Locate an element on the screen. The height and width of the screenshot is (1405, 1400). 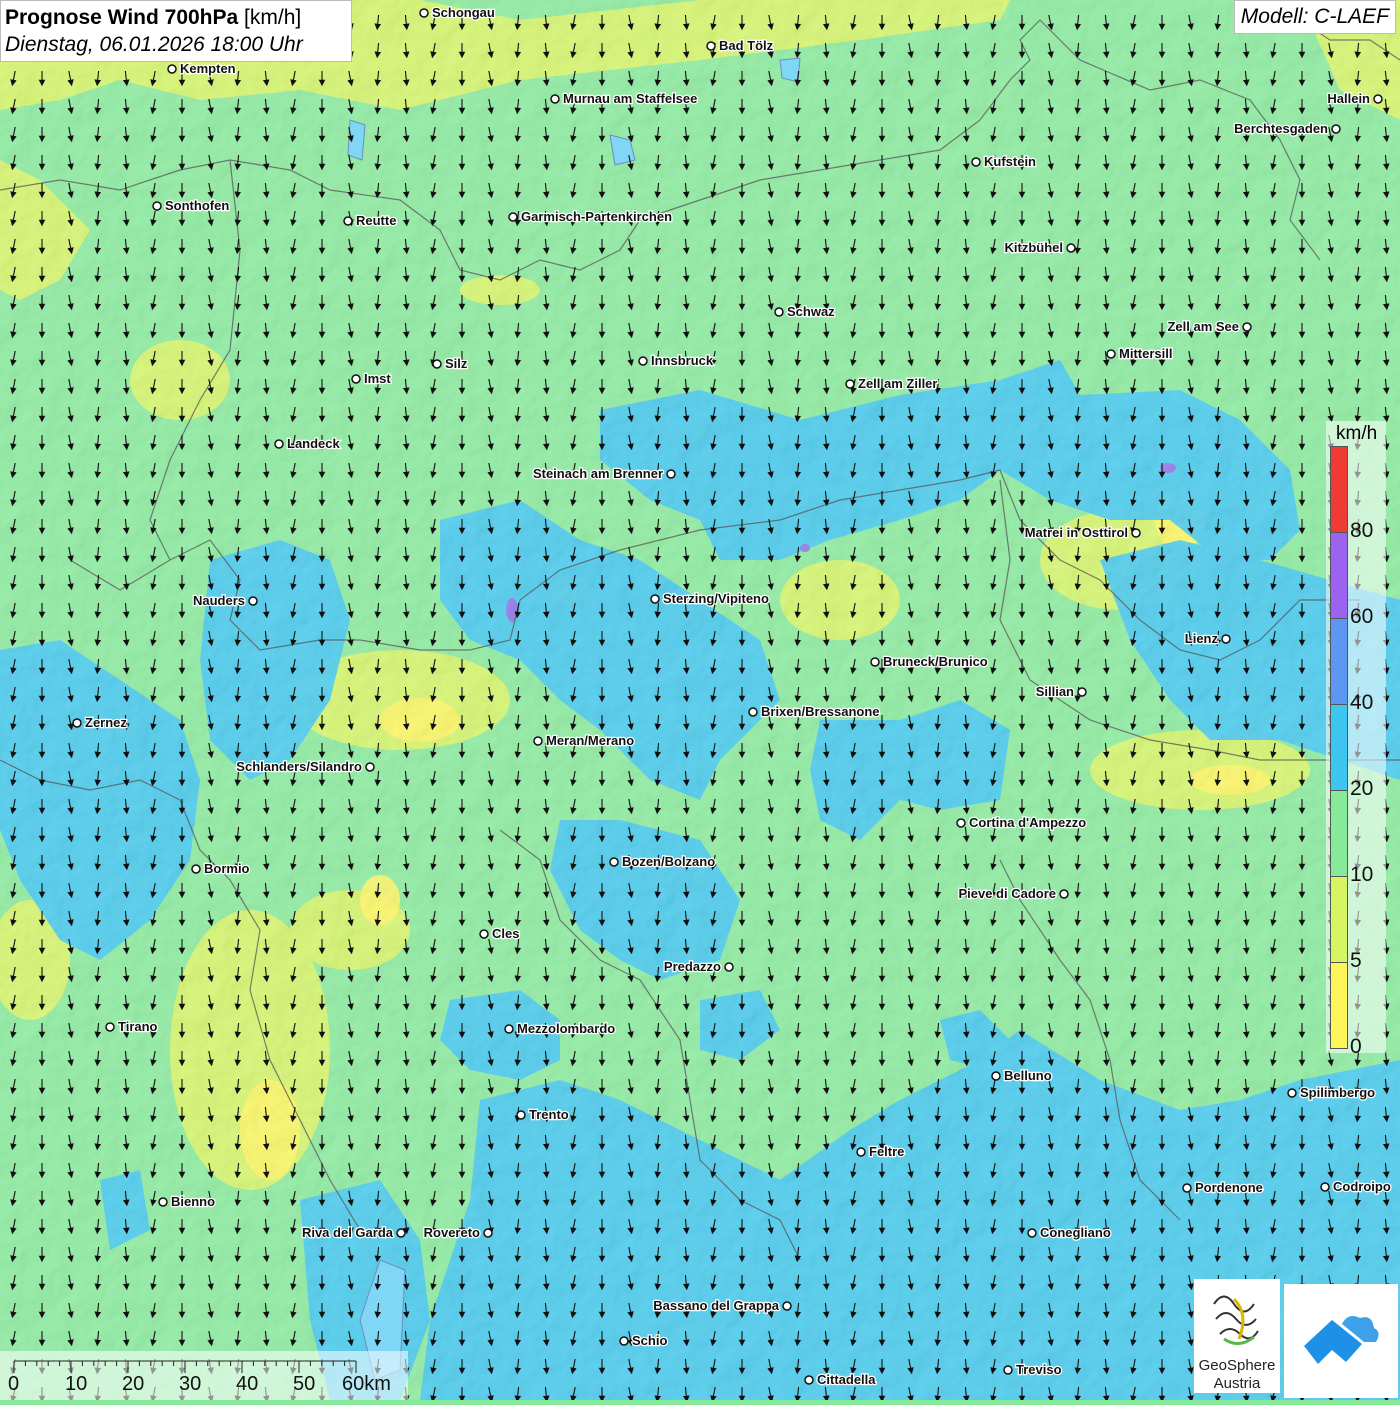
scale-label: 20 is located at coordinates (133, 1384).